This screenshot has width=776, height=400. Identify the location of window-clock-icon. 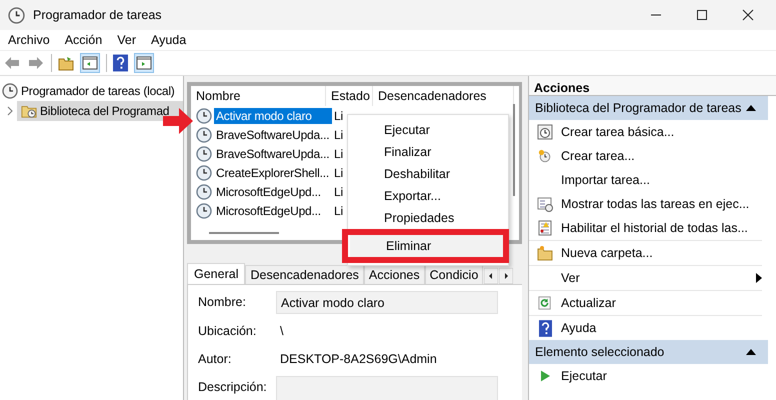
(545, 204).